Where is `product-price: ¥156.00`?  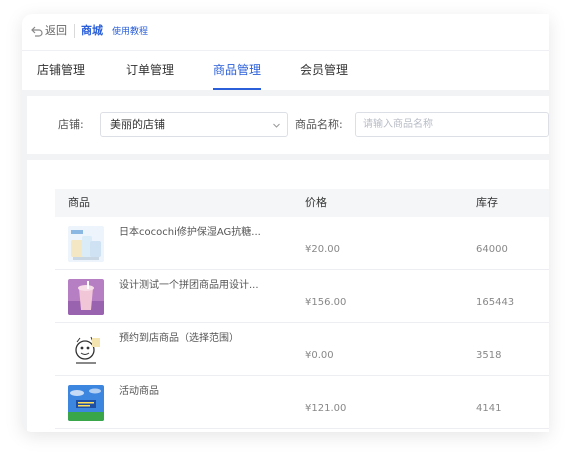 product-price: ¥156.00 is located at coordinates (326, 302).